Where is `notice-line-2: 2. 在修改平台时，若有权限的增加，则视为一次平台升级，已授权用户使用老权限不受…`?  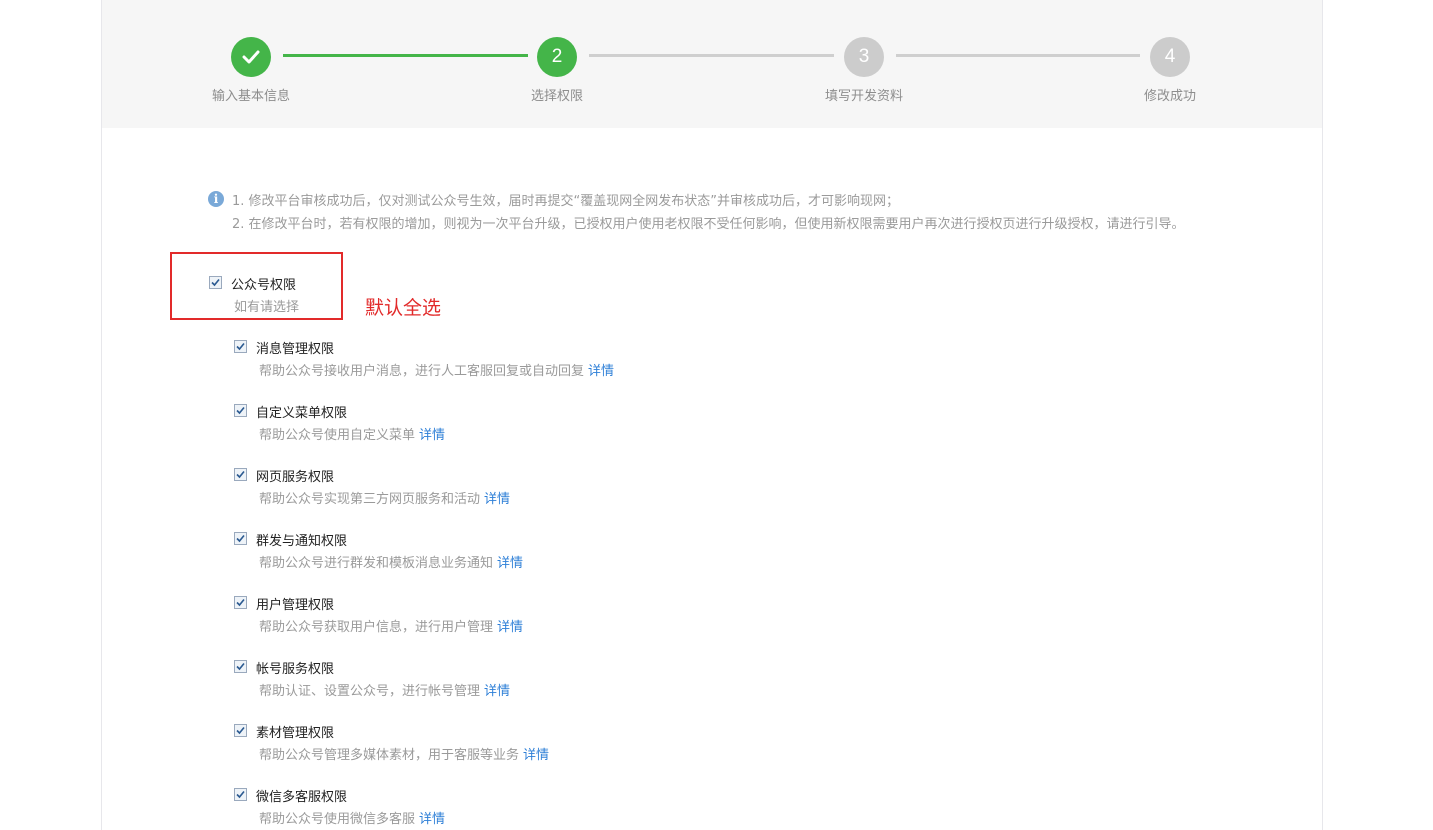 notice-line-2: 2. 在修改平台时，若有权限的增加，则视为一次平台升级，已授权用户使用老权限不受… is located at coordinates (708, 224).